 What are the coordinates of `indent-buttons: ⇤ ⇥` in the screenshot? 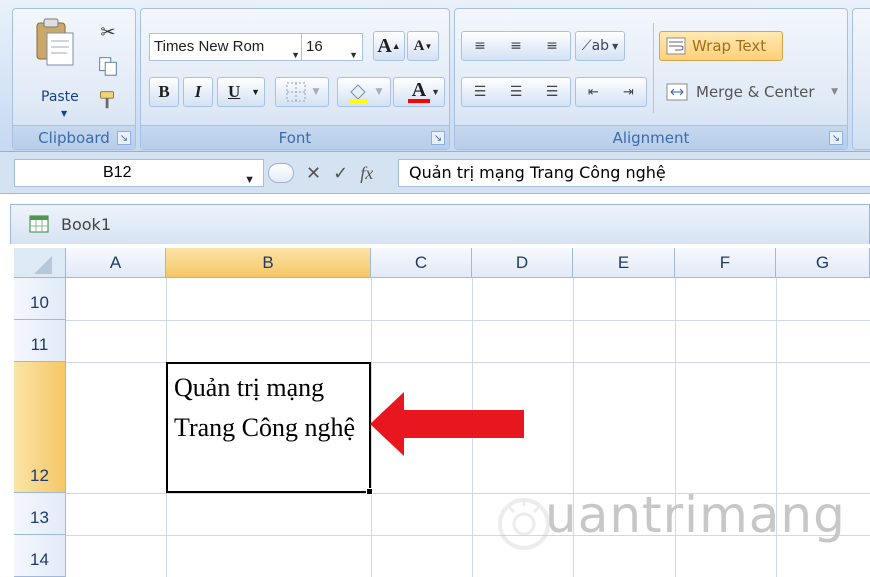 It's located at (611, 92).